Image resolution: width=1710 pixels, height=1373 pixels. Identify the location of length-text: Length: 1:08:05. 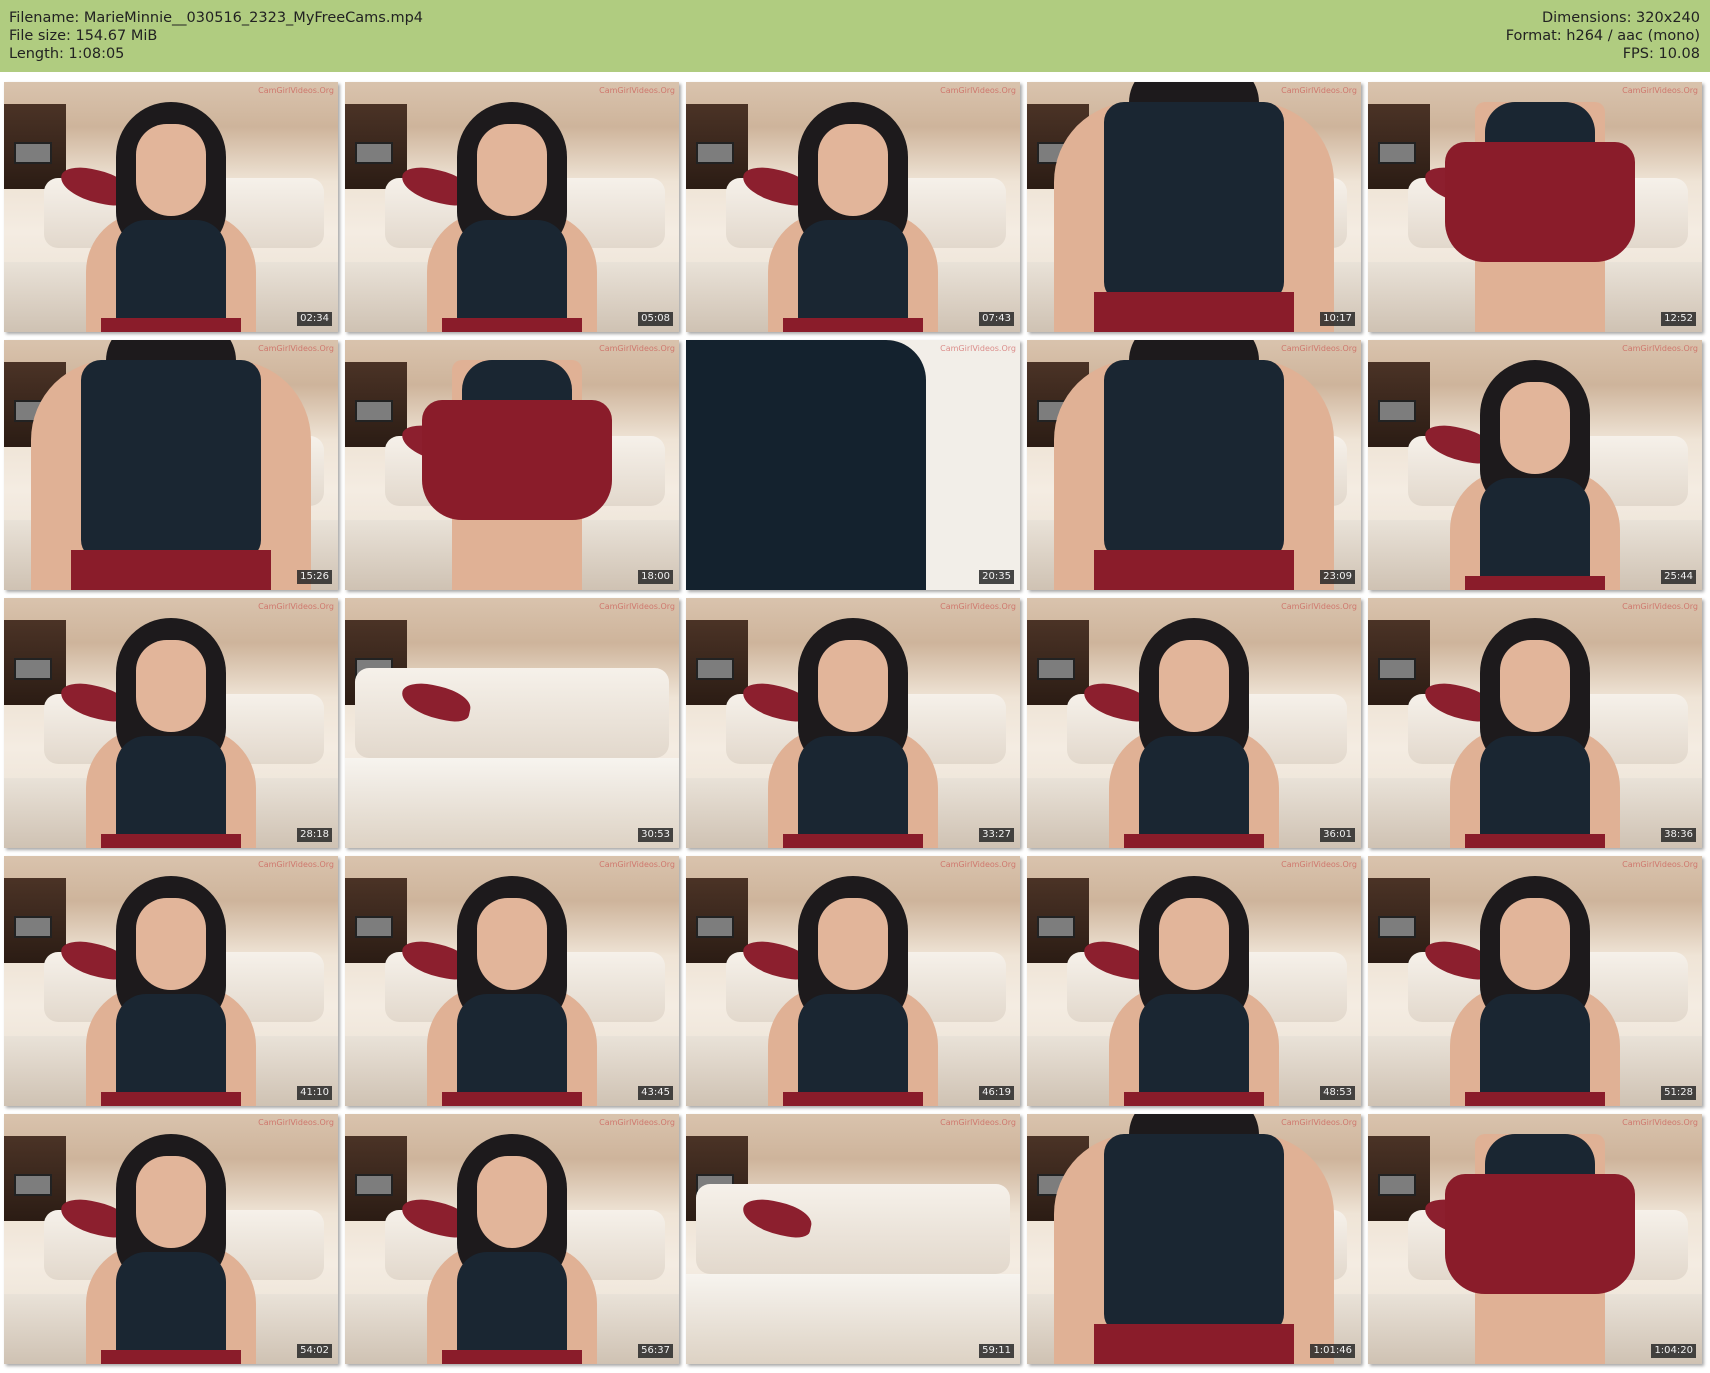
(67, 54).